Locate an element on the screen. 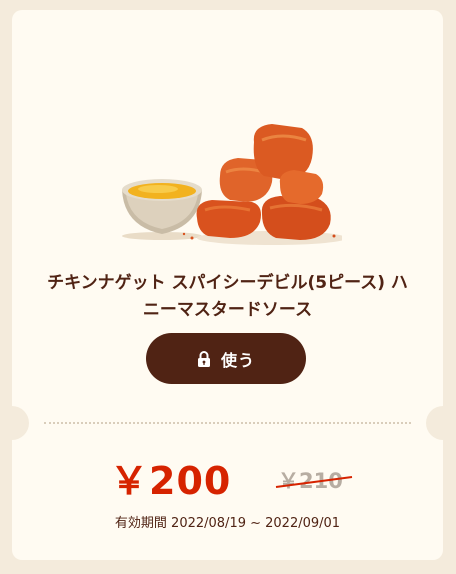 This screenshot has width=456, height=574. ticket-divider is located at coordinates (227, 423).